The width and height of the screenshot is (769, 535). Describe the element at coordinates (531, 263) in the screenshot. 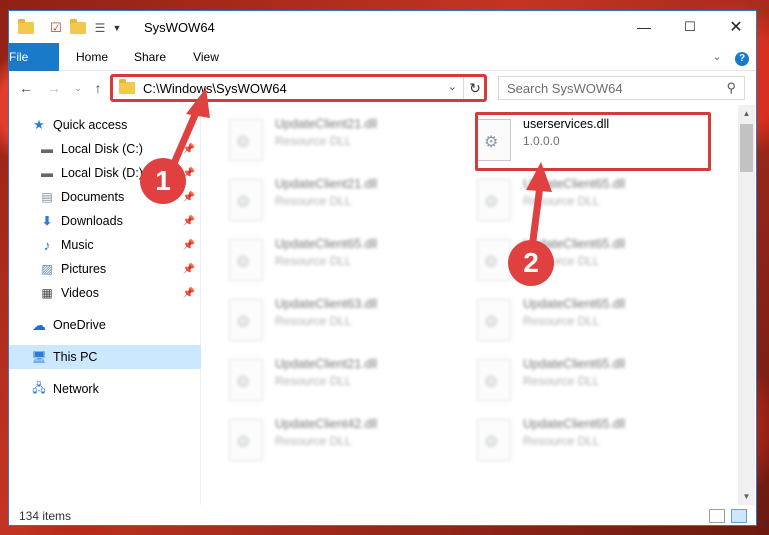

I see `step-2-badge: 2` at that location.